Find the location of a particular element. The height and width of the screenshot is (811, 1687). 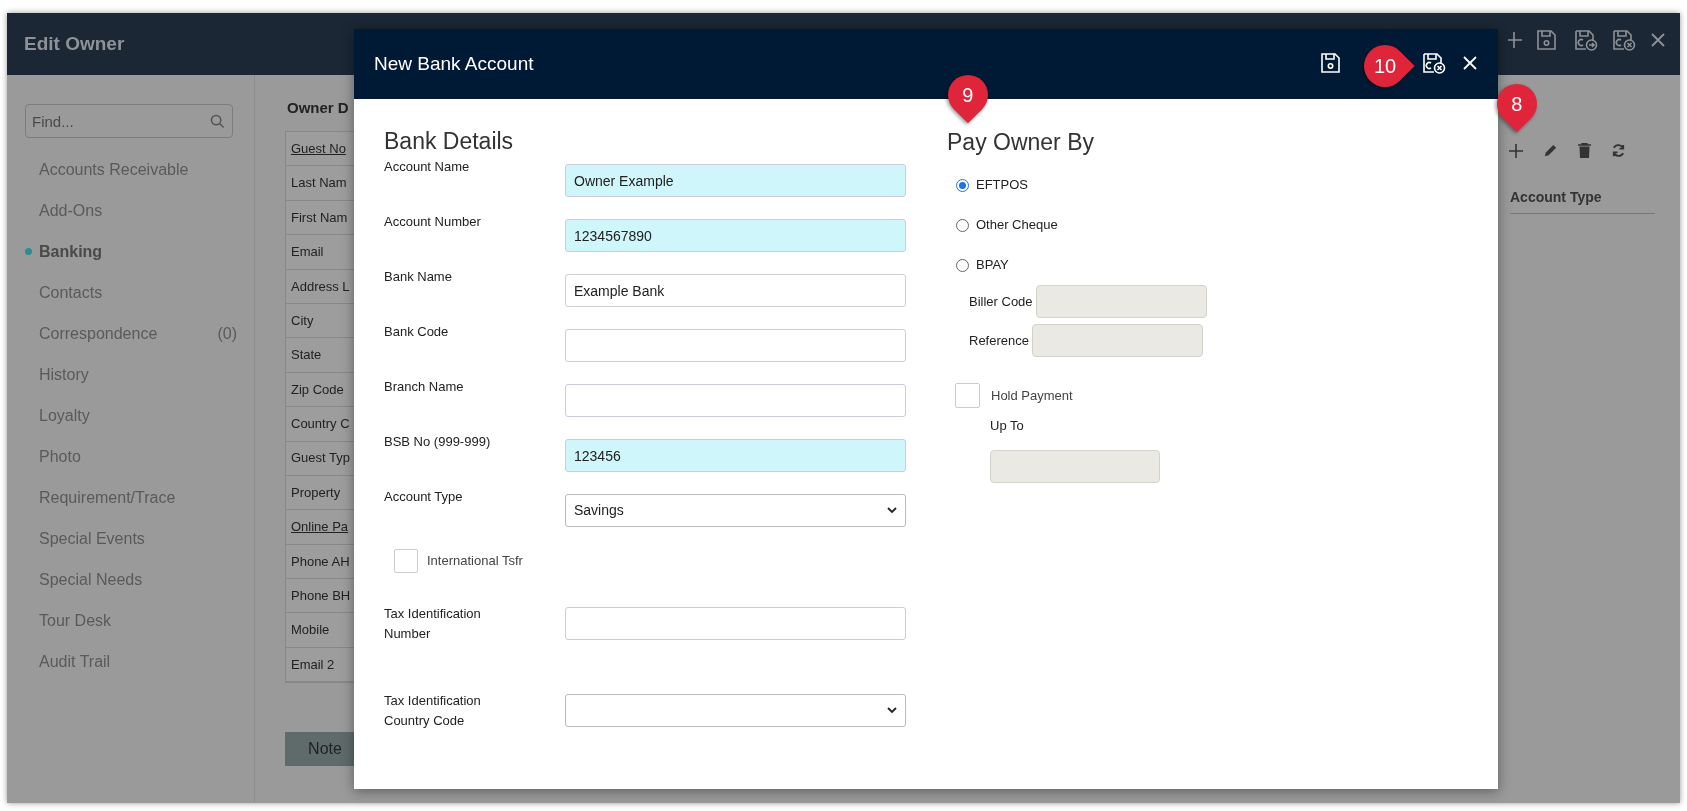

checkbox-label: International Tsfr is located at coordinates (475, 561).